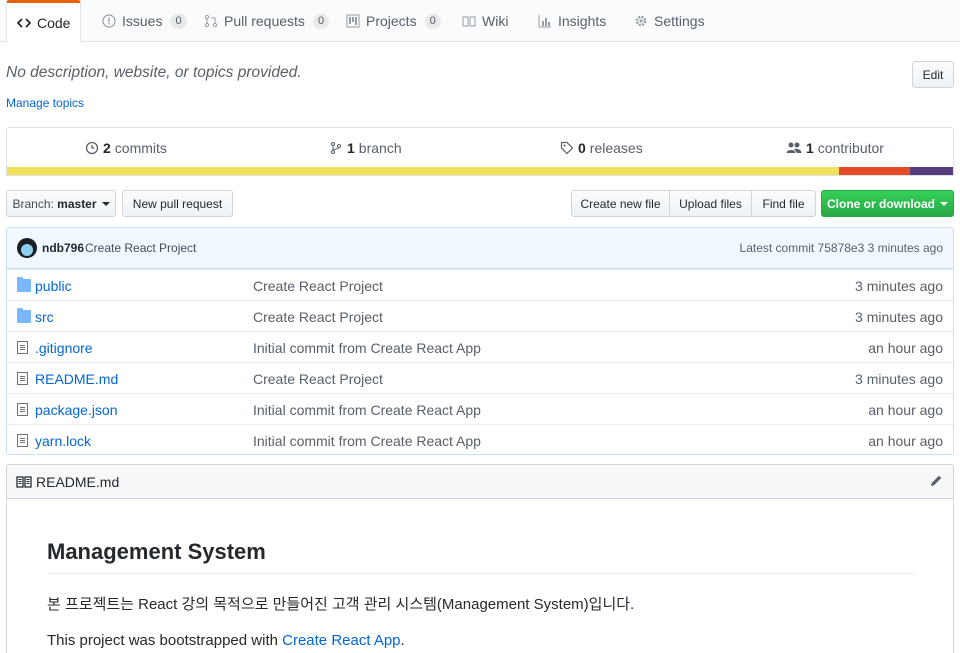 The image size is (960, 653). I want to click on branch-count: 1, so click(351, 148).